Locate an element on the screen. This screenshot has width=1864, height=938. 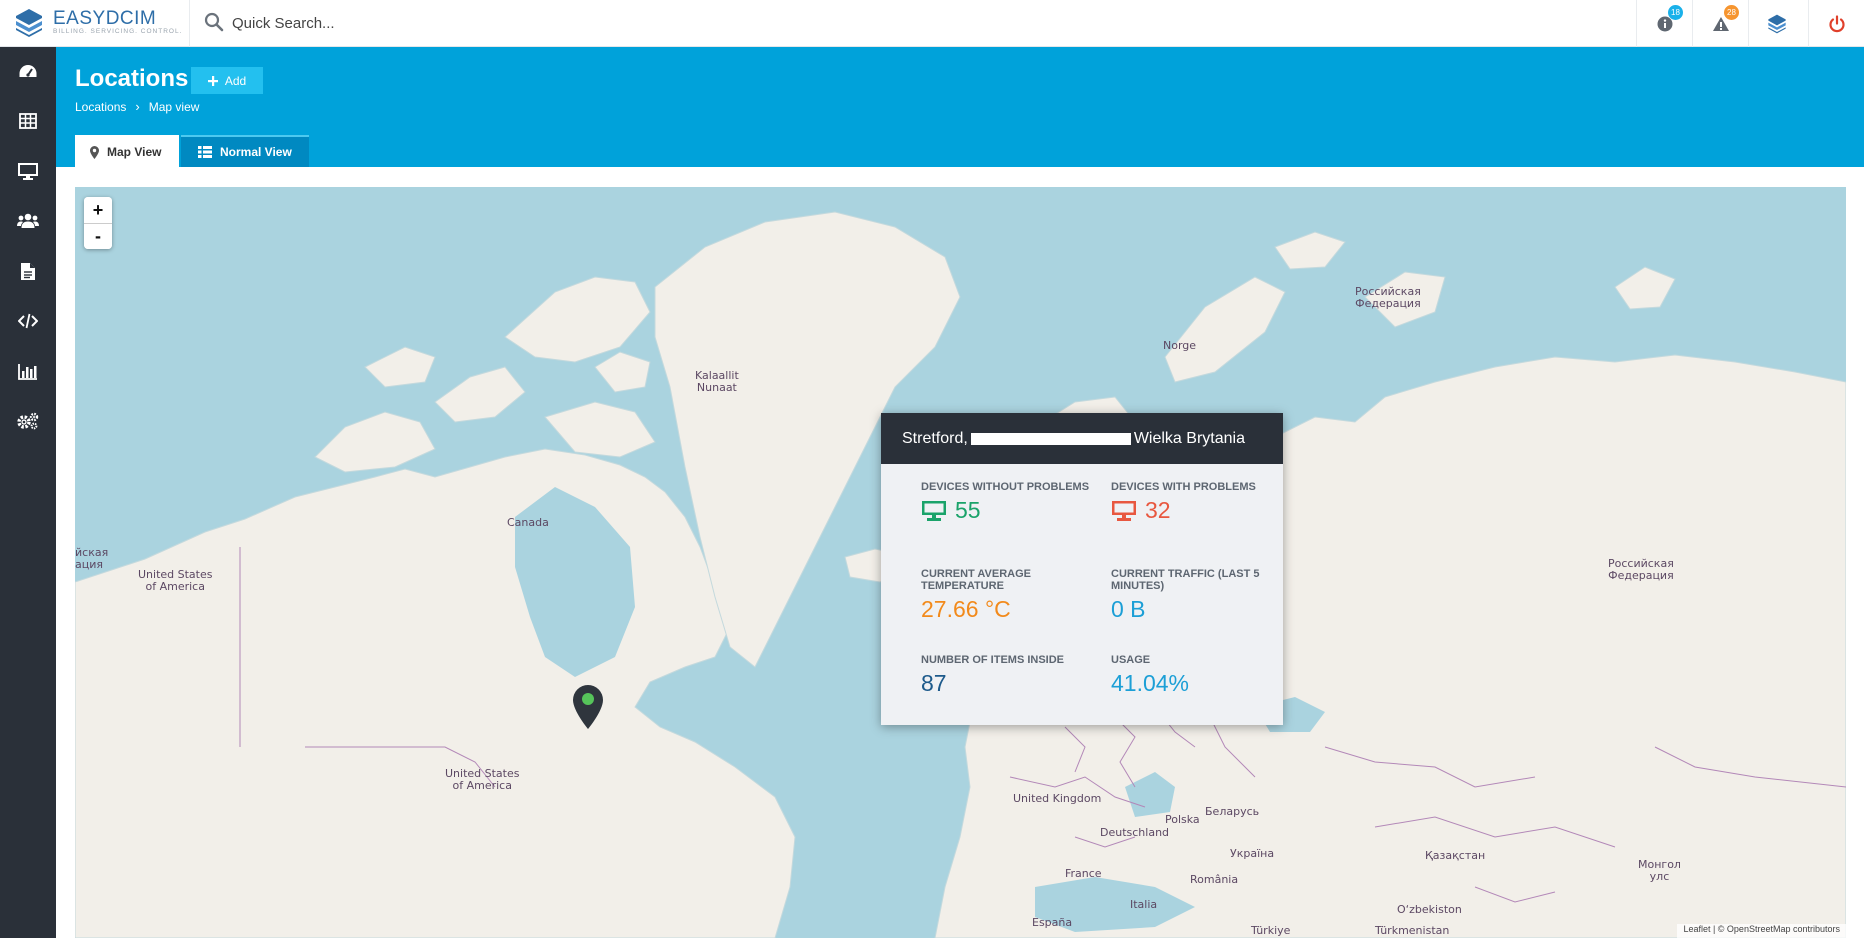
map-label-uk: United Kingdom is located at coordinates (1057, 798).